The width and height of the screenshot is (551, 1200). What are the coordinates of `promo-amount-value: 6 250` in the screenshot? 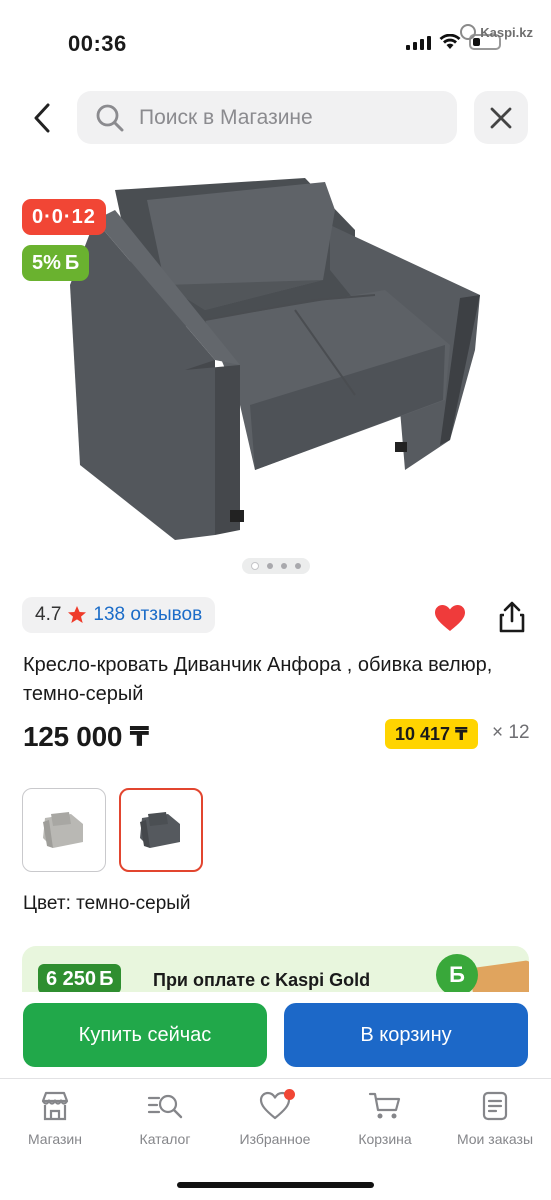 It's located at (71, 978).